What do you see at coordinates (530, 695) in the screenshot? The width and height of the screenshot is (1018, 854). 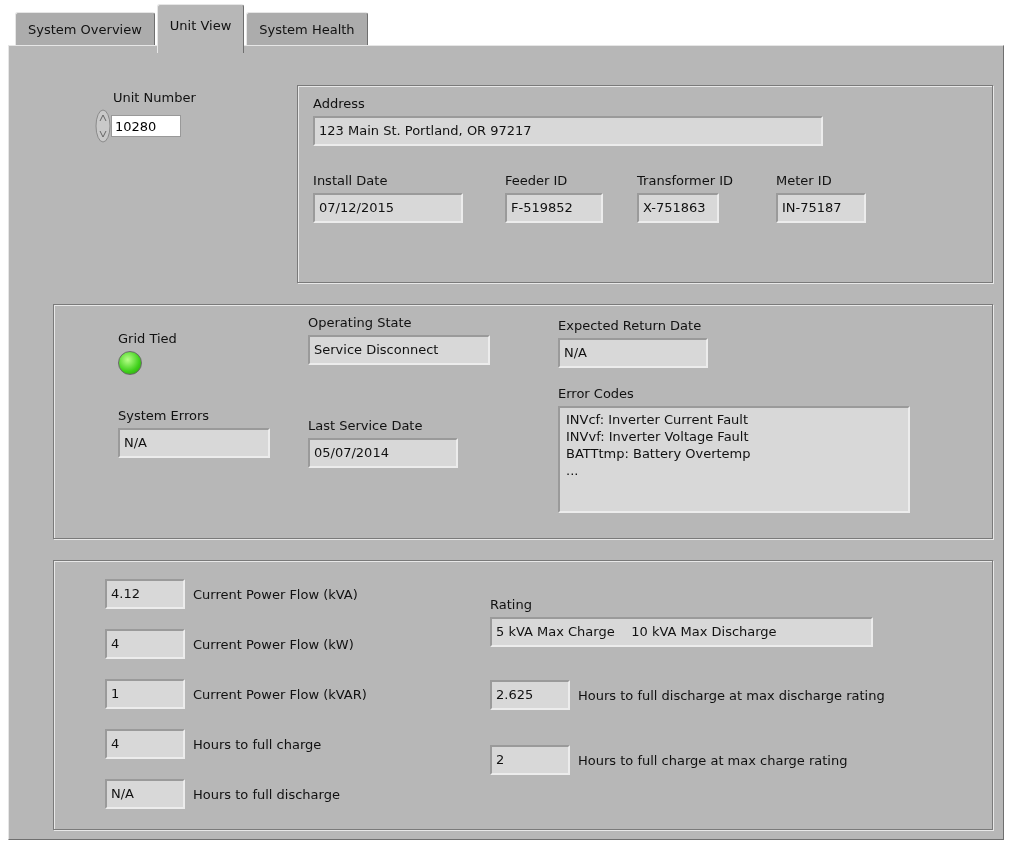 I see `value-field: 2.625` at bounding box center [530, 695].